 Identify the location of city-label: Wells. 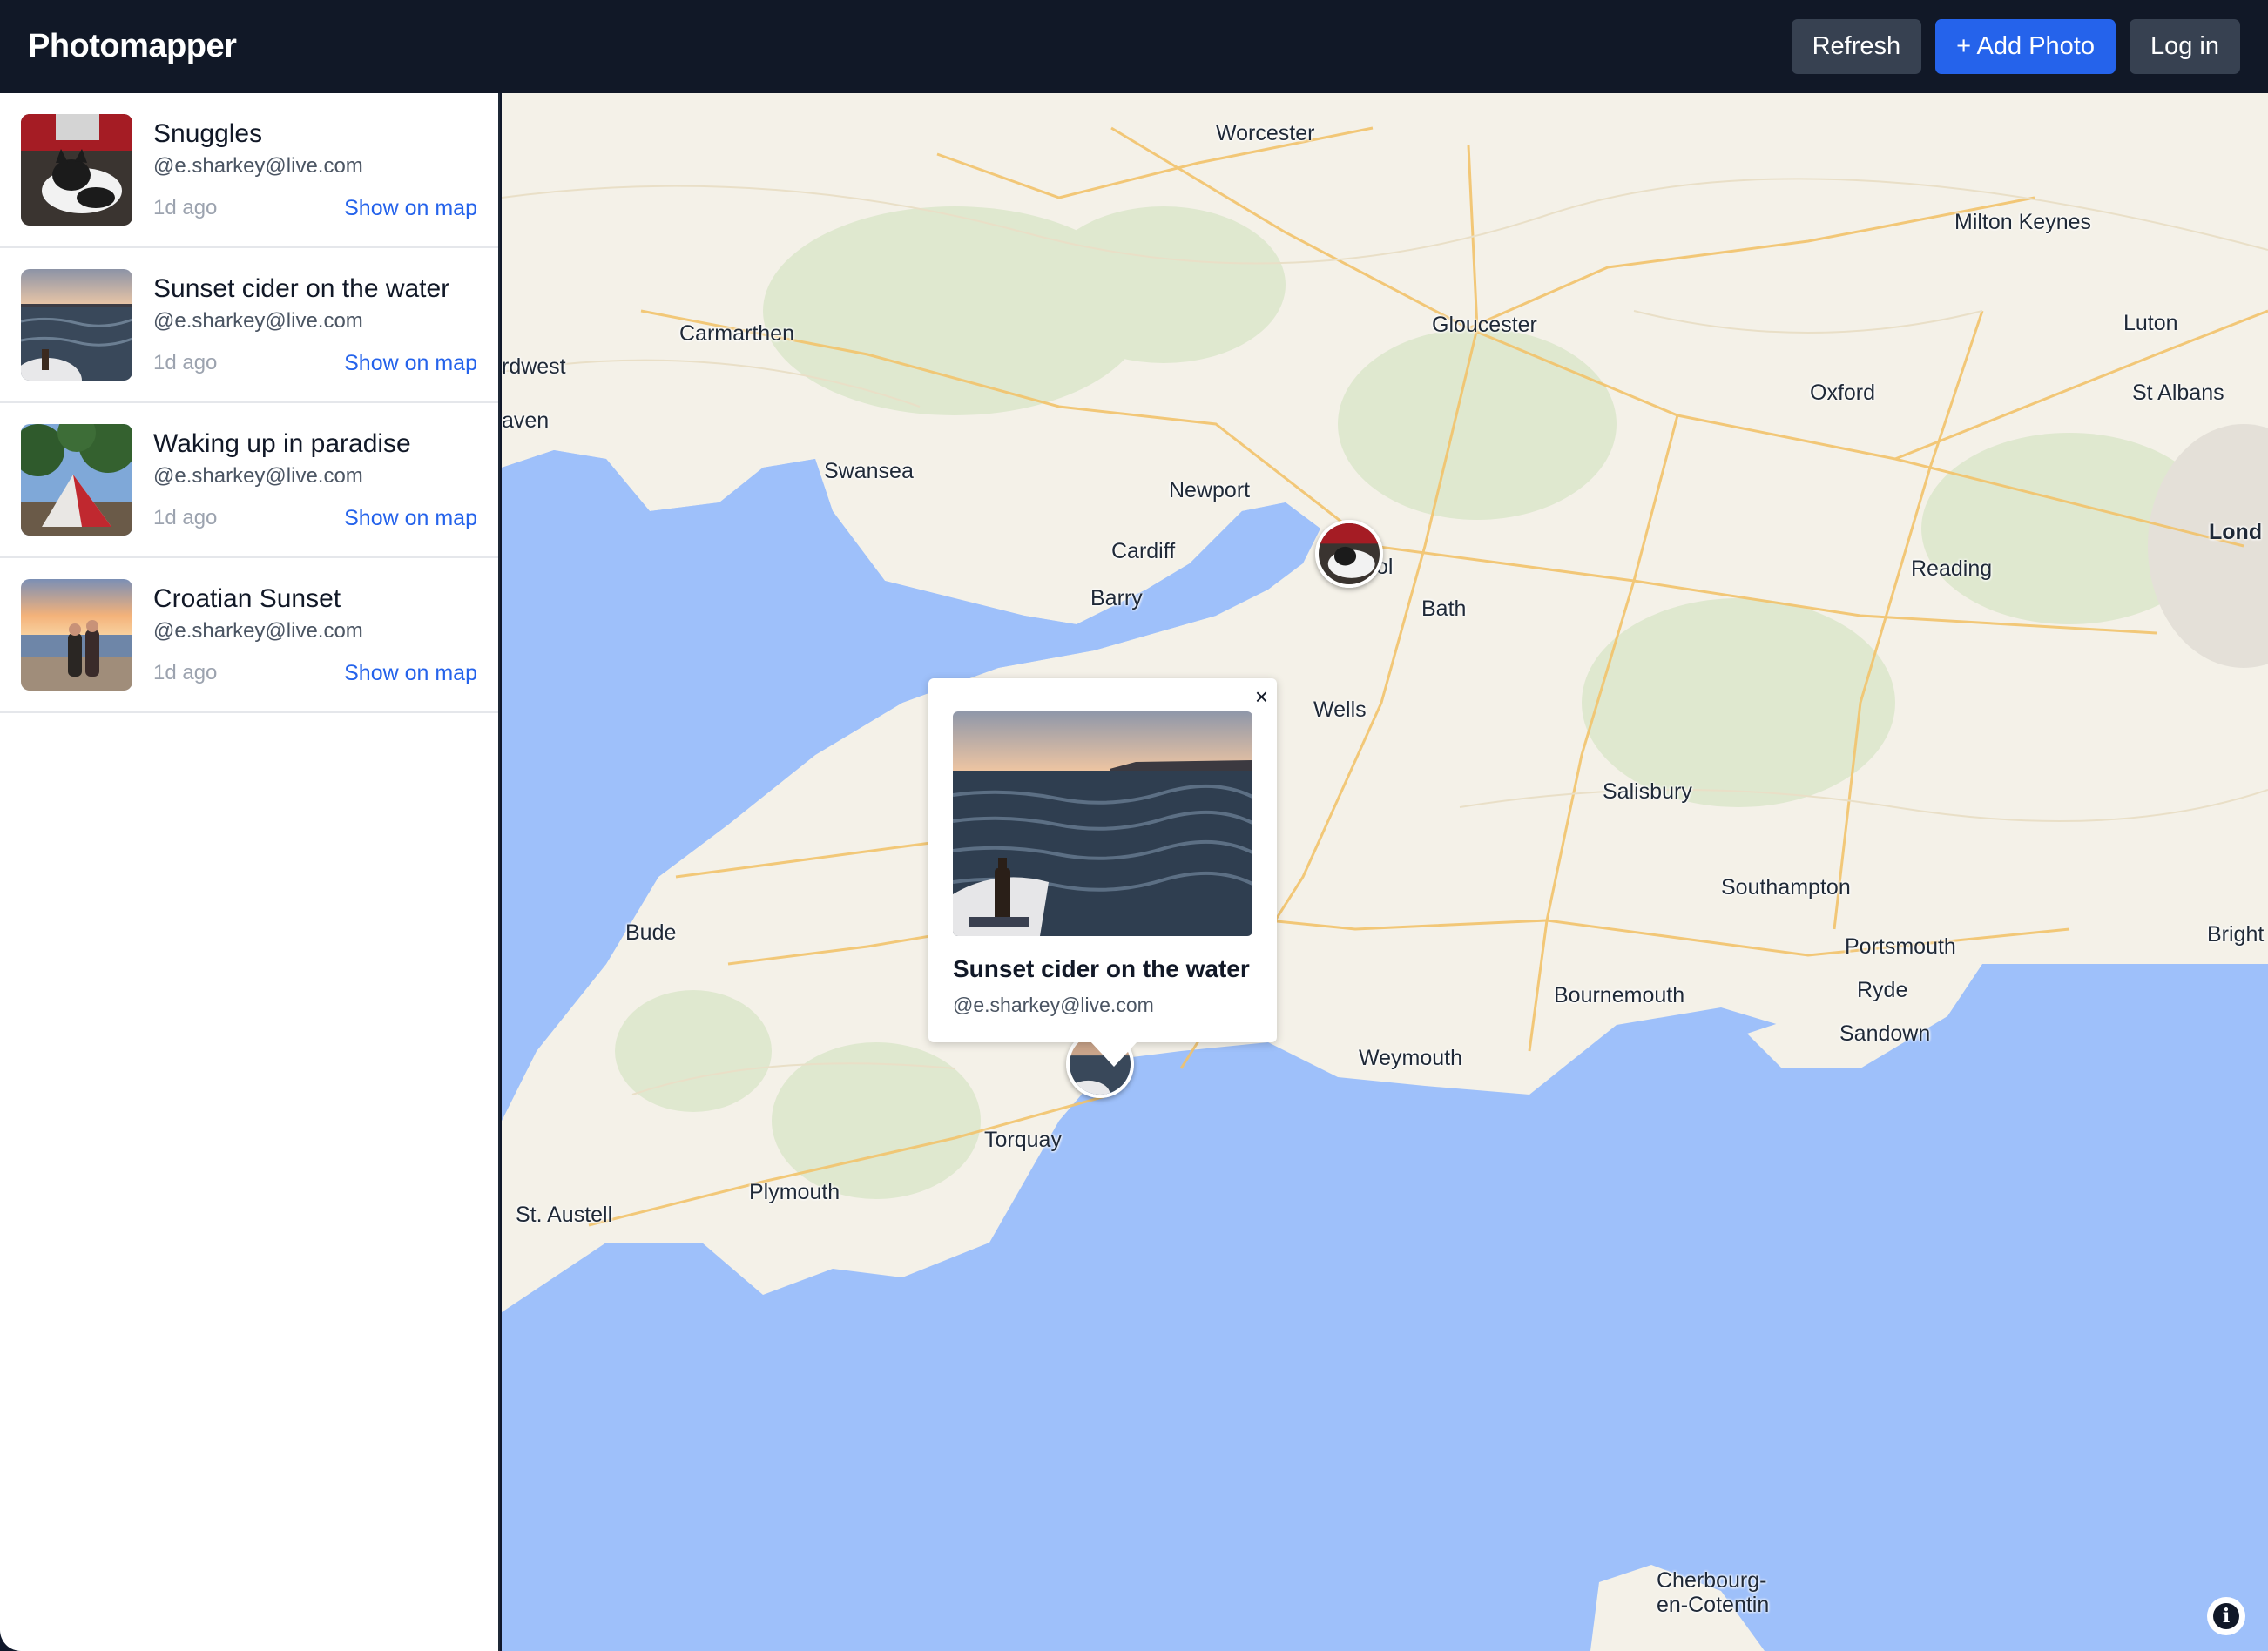
(1340, 709).